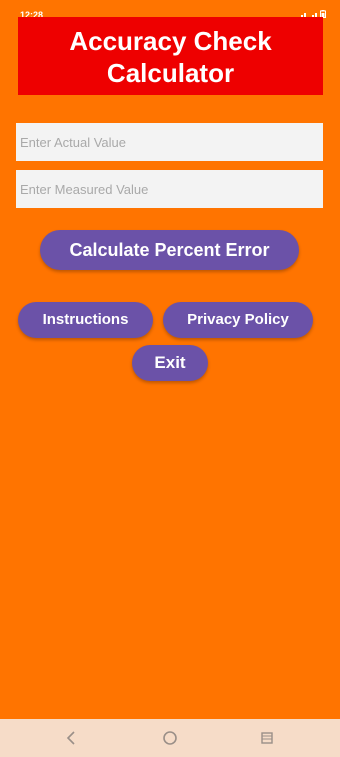 The width and height of the screenshot is (340, 757). I want to click on recents-icon, so click(267, 738).